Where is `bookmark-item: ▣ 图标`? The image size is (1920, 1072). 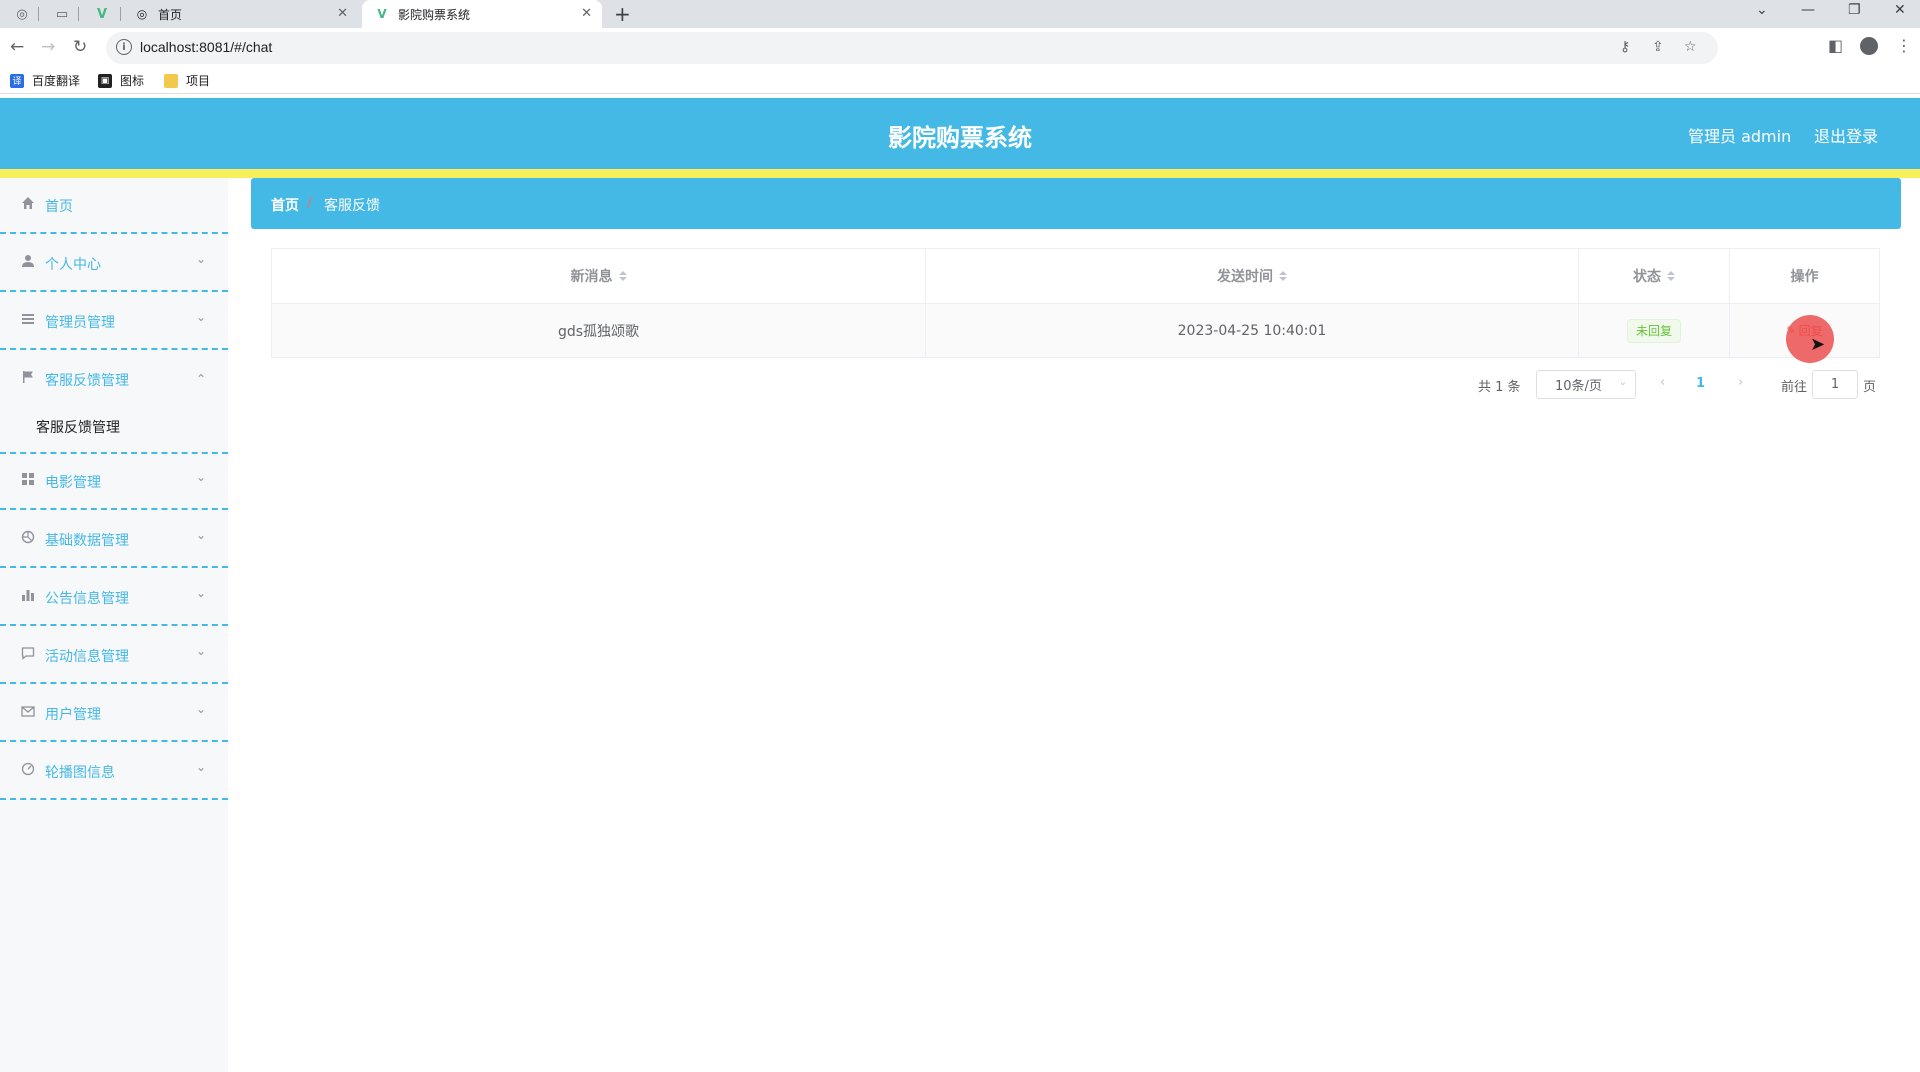
bookmark-item: ▣ 图标 is located at coordinates (121, 80).